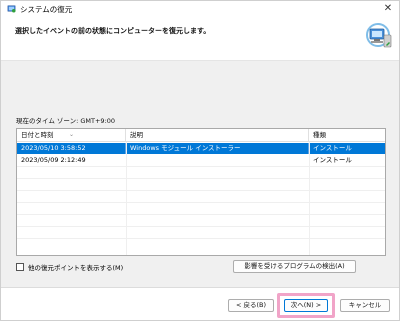 This screenshot has width=400, height=321. I want to click on list-header: 日付と時刻 ⌄ 説明 種類, so click(201, 135).